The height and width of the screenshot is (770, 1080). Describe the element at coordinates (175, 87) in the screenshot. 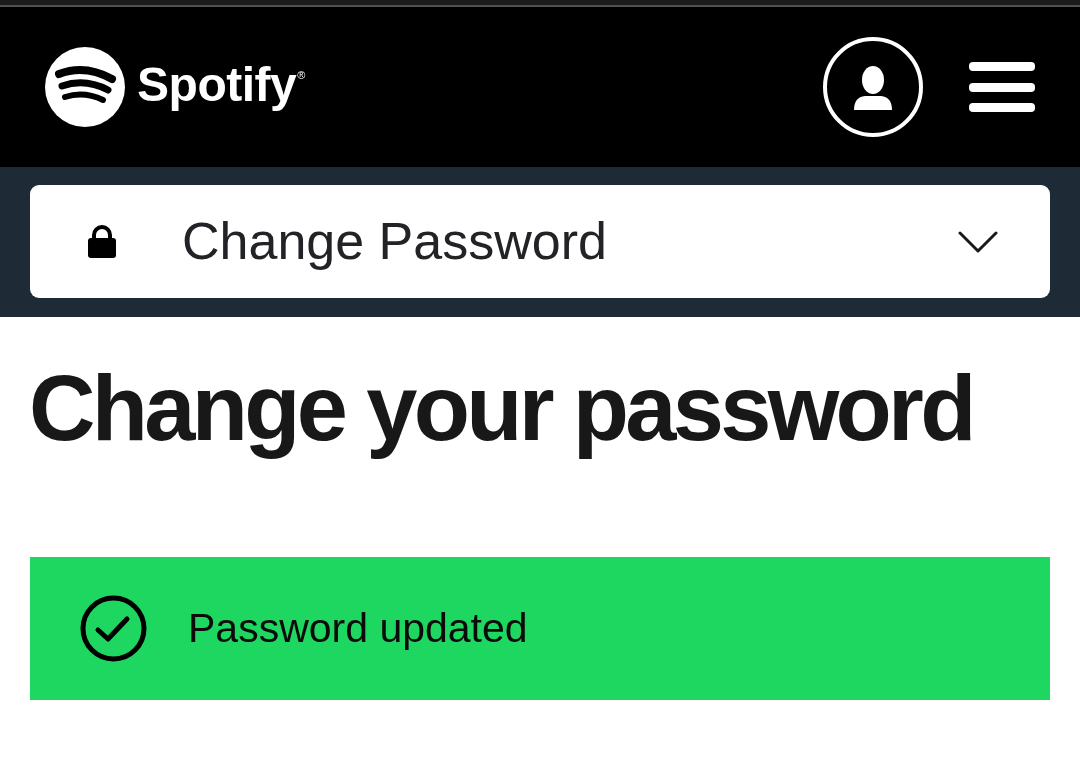

I see `logo-link: Spotify$^{®}$` at that location.